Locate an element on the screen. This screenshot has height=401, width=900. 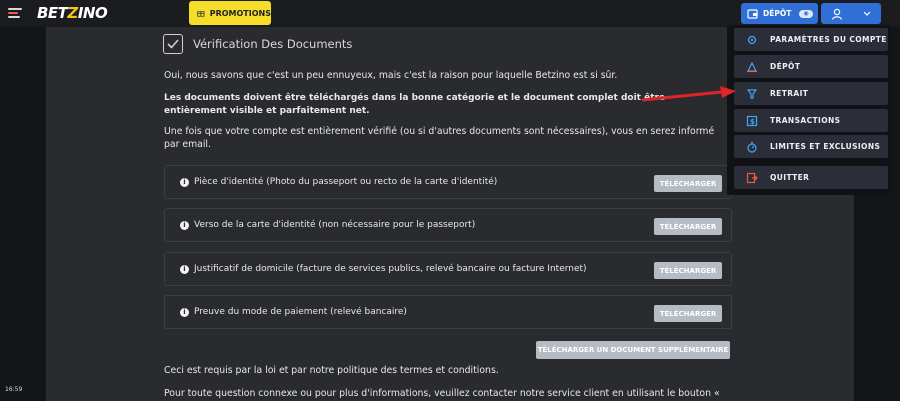
wallet-icon is located at coordinates (752, 14).